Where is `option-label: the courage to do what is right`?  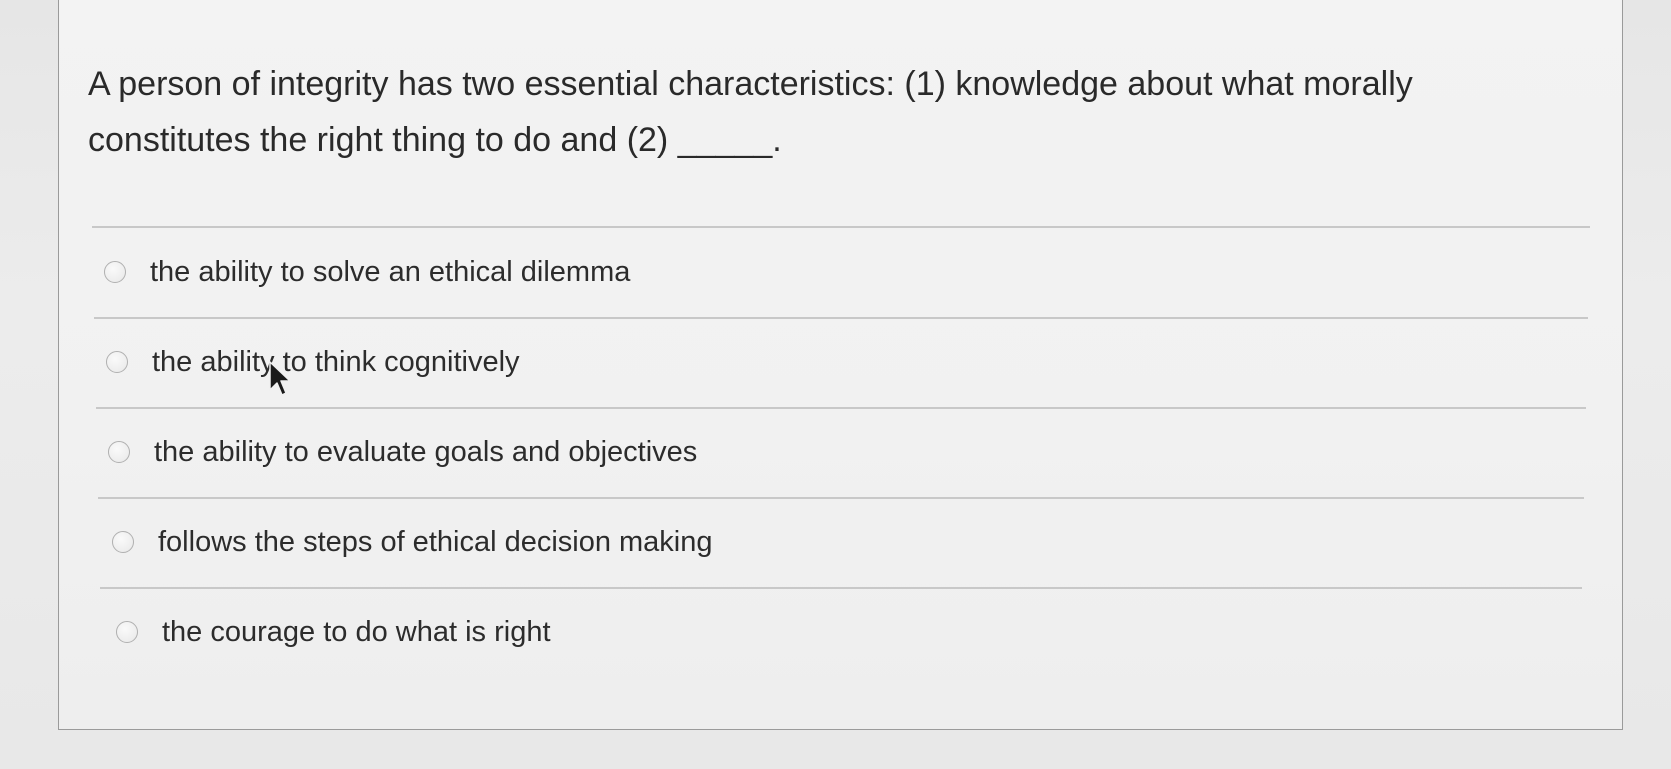
option-label: the courage to do what is right is located at coordinates (356, 632).